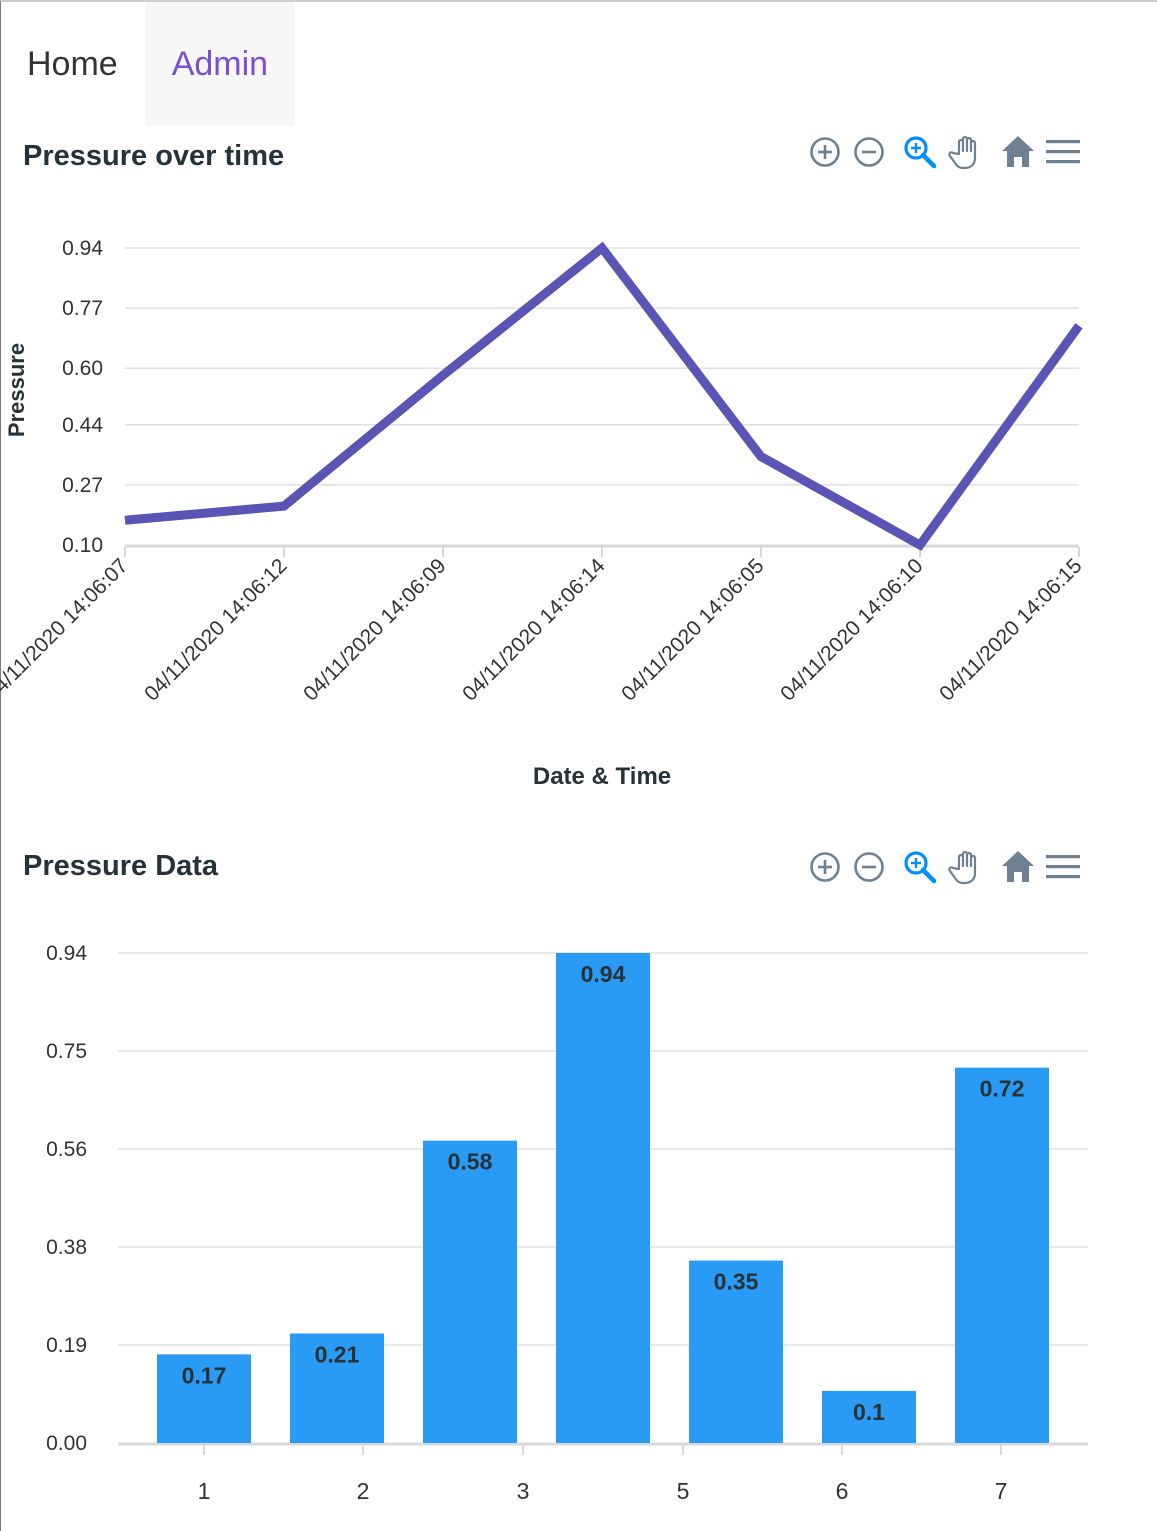 This screenshot has width=1157, height=1531. Describe the element at coordinates (363, 1491) in the screenshot. I see `x-tick-label: 2` at that location.